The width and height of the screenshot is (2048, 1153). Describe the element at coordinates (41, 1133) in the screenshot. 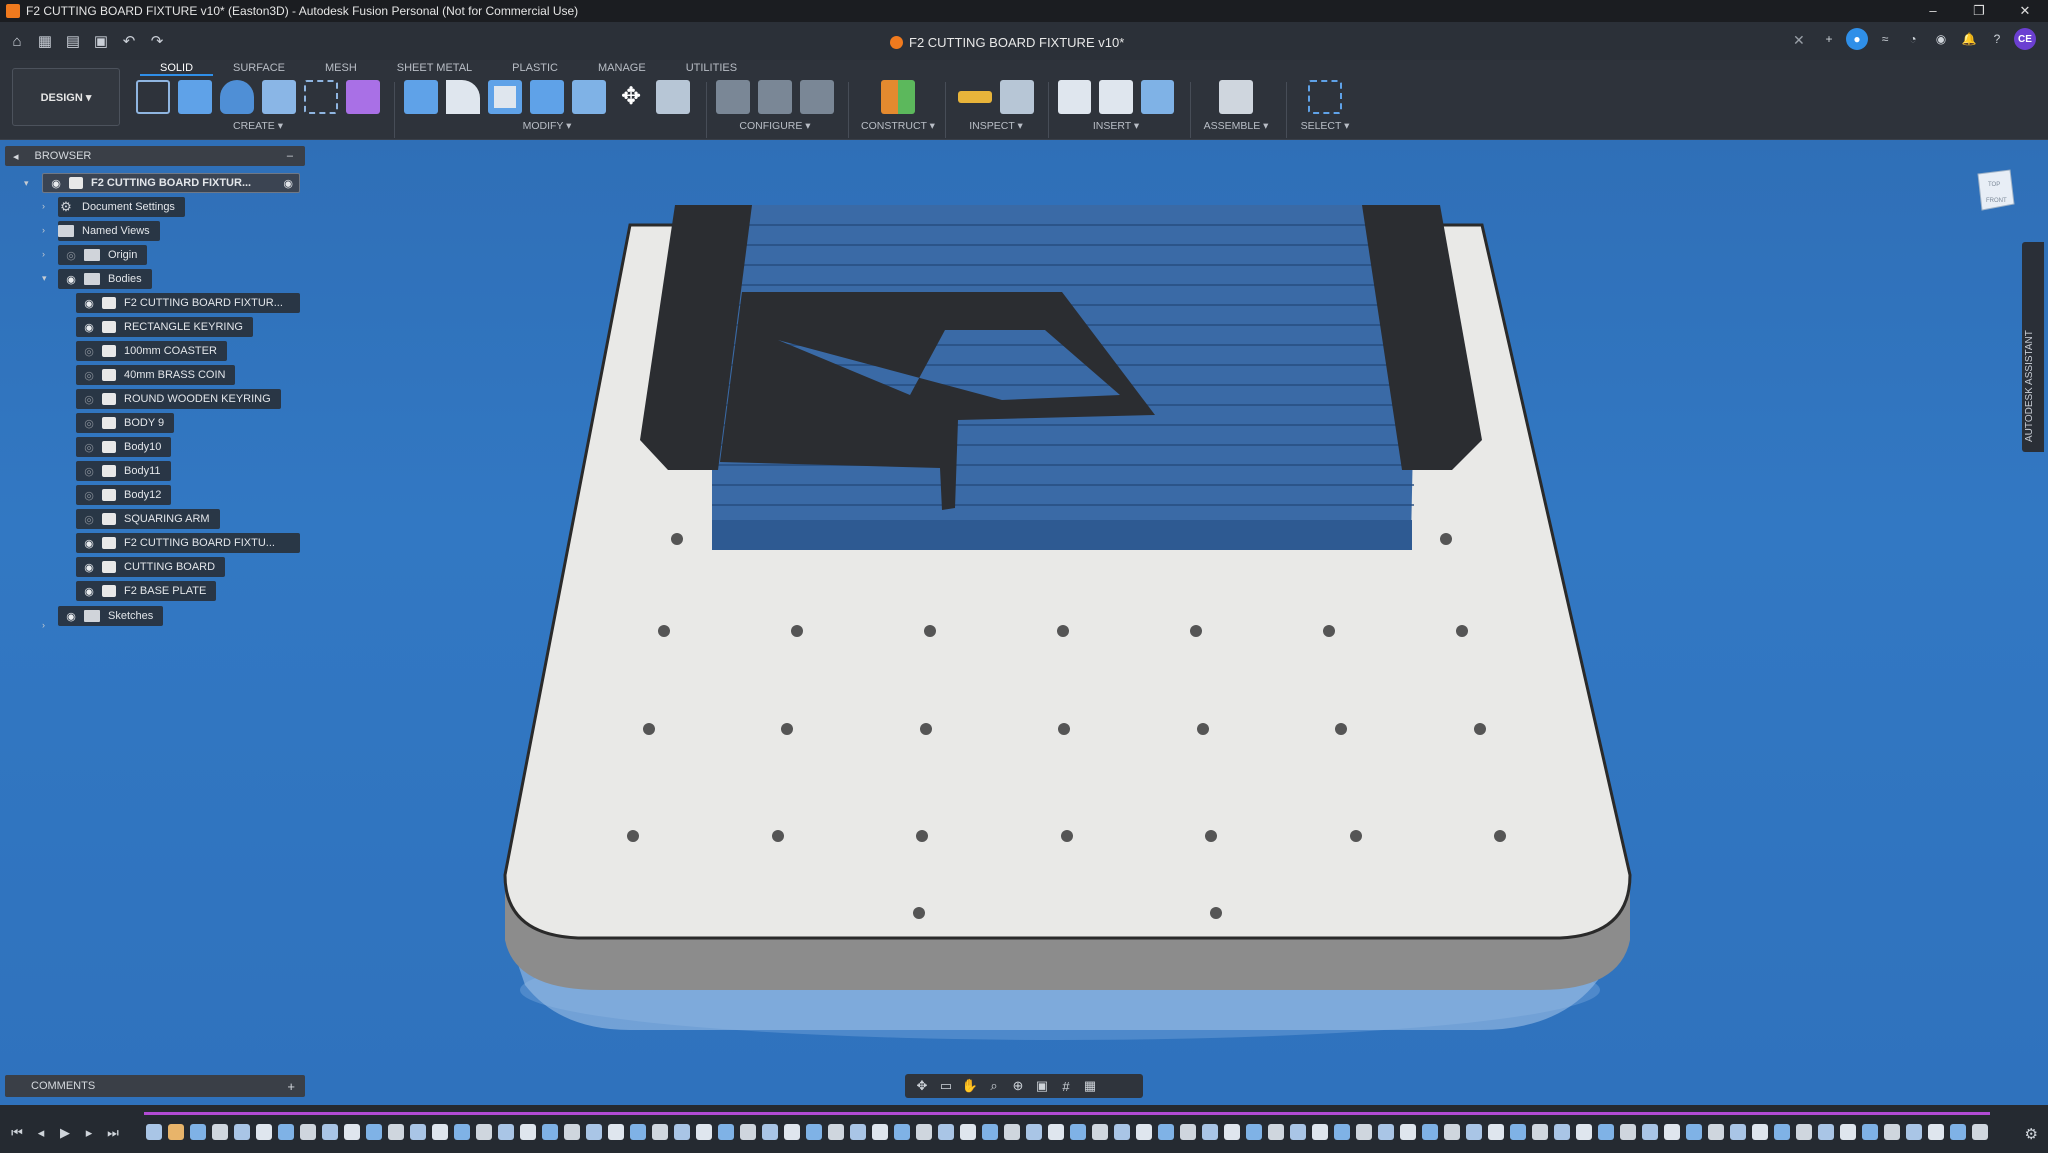

I see `step-back-icon: ◂` at that location.